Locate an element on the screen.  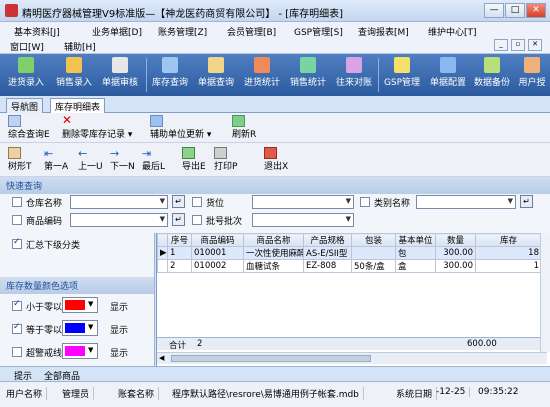
user-name: 管理员 is located at coordinates (78, 393).